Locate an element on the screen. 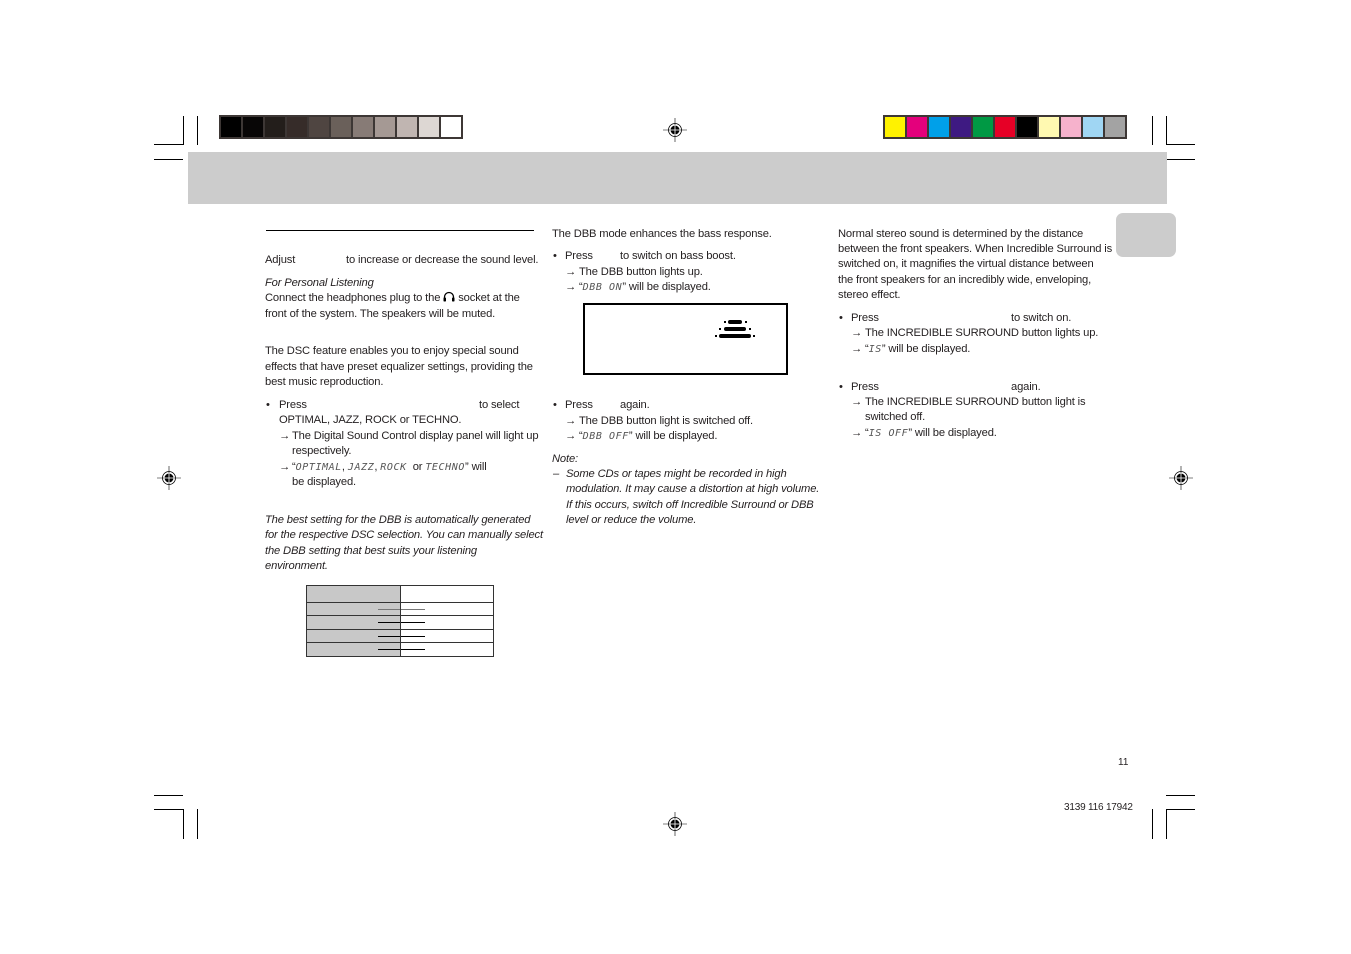  lcd-dbb-off: DBB OFF is located at coordinates (605, 436).